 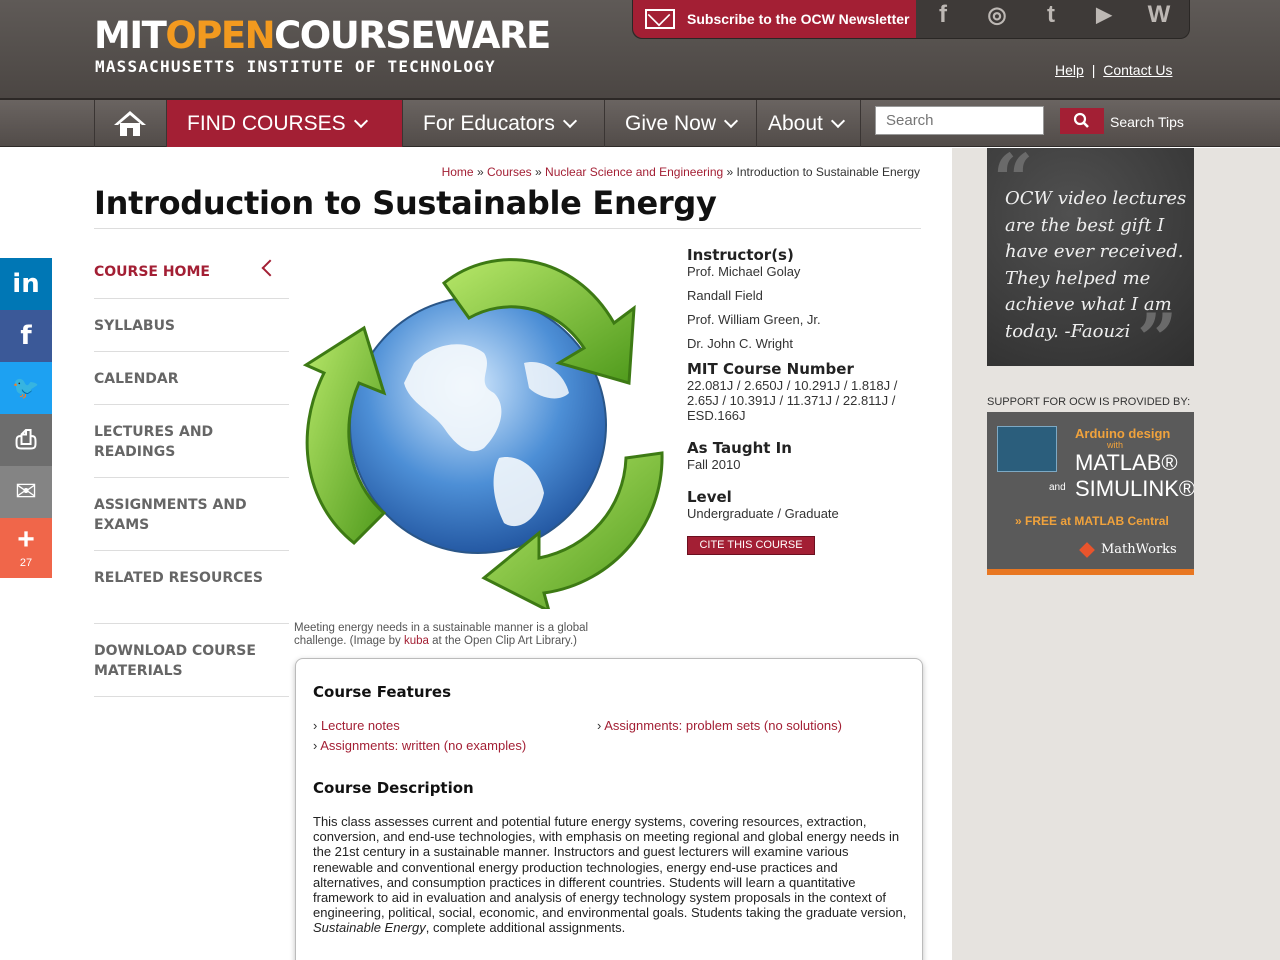 What do you see at coordinates (26, 492) in the screenshot?
I see `email-share: ✉` at bounding box center [26, 492].